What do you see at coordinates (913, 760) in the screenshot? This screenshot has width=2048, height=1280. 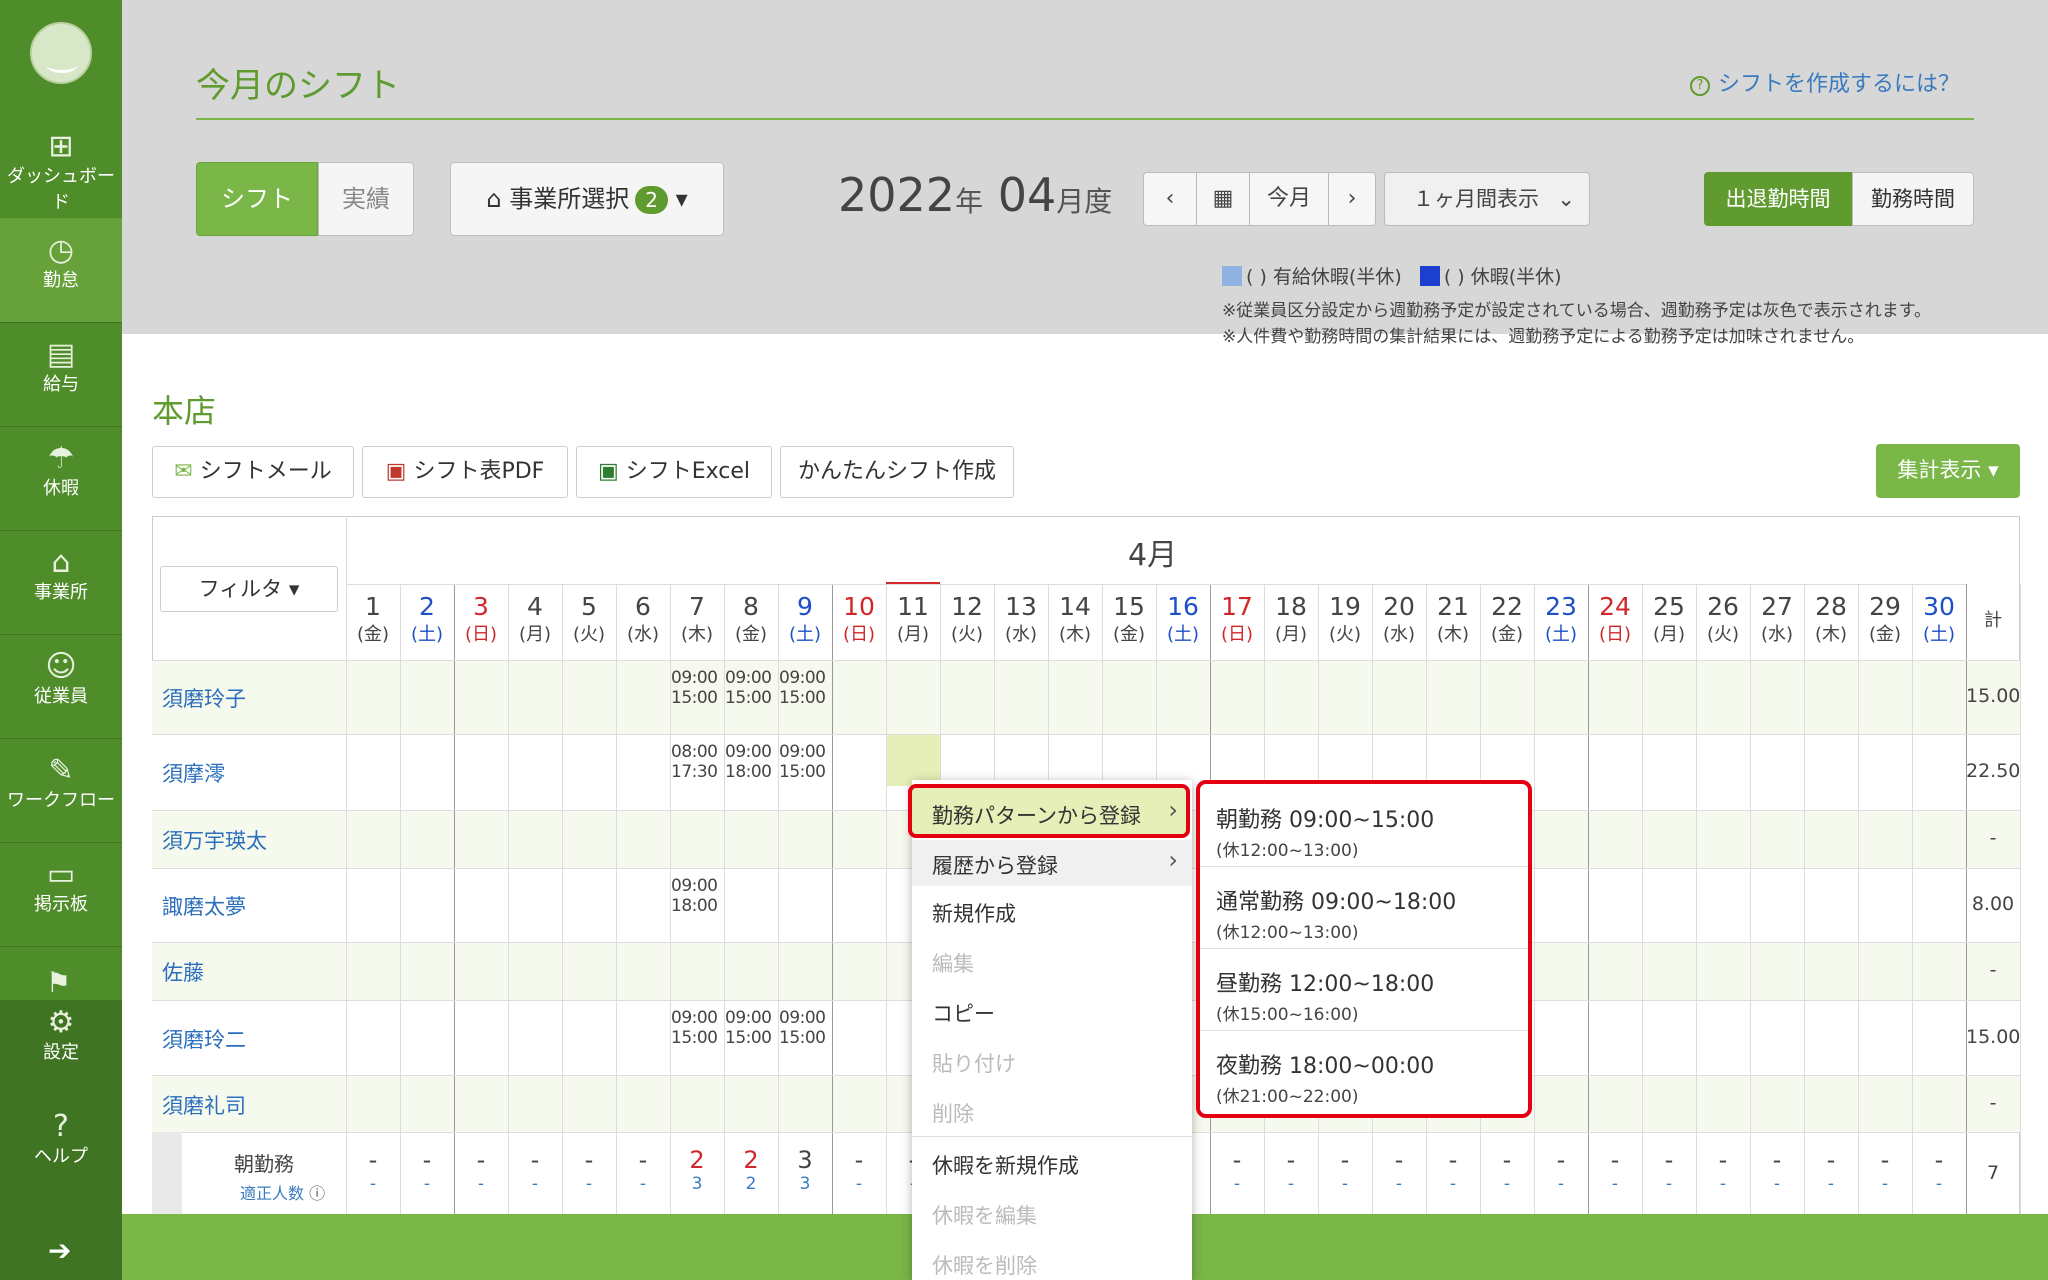 I see `selected-cell` at bounding box center [913, 760].